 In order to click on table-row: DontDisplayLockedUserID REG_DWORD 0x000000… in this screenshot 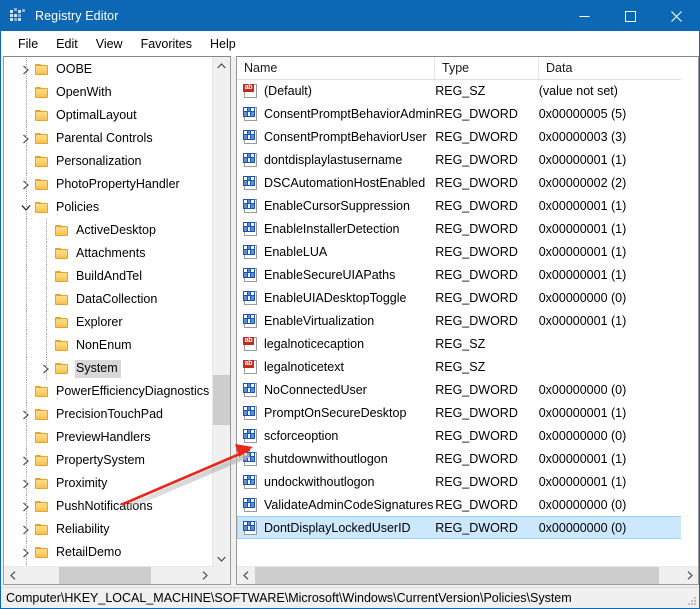, I will do `click(467, 527)`.